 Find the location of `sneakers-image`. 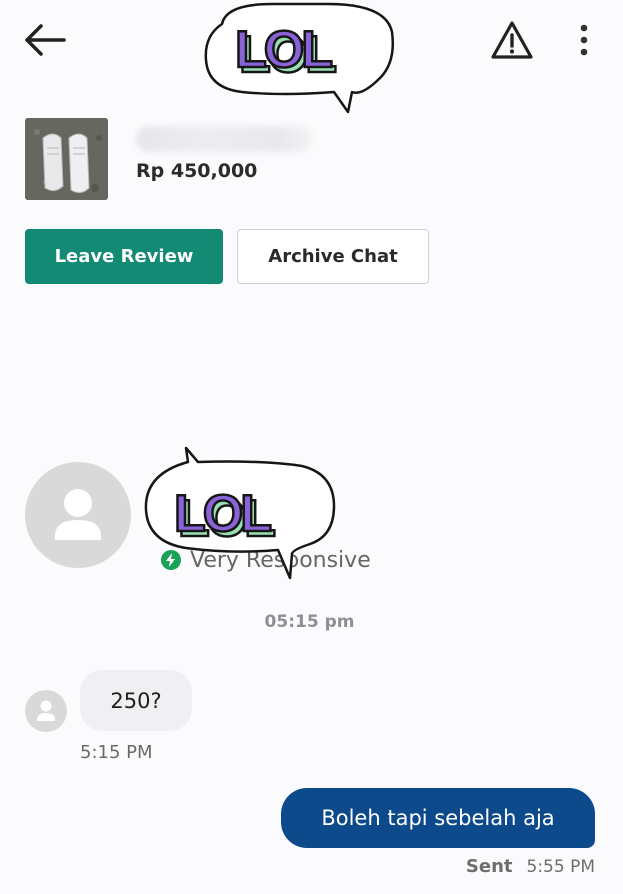

sneakers-image is located at coordinates (66, 159).